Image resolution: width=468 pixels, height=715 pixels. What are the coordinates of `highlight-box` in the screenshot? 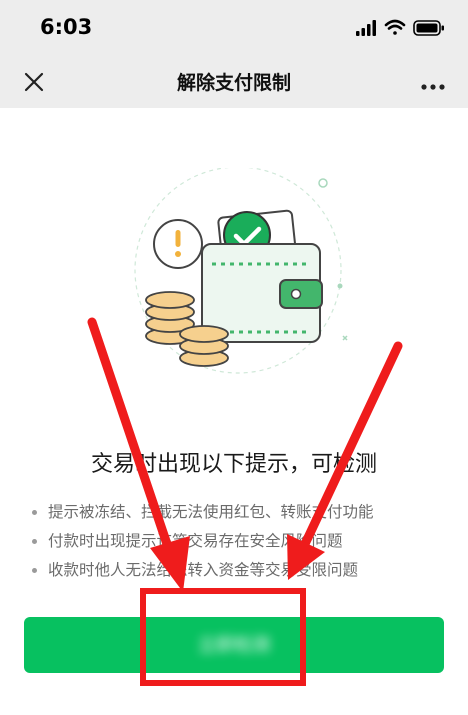 It's located at (223, 637).